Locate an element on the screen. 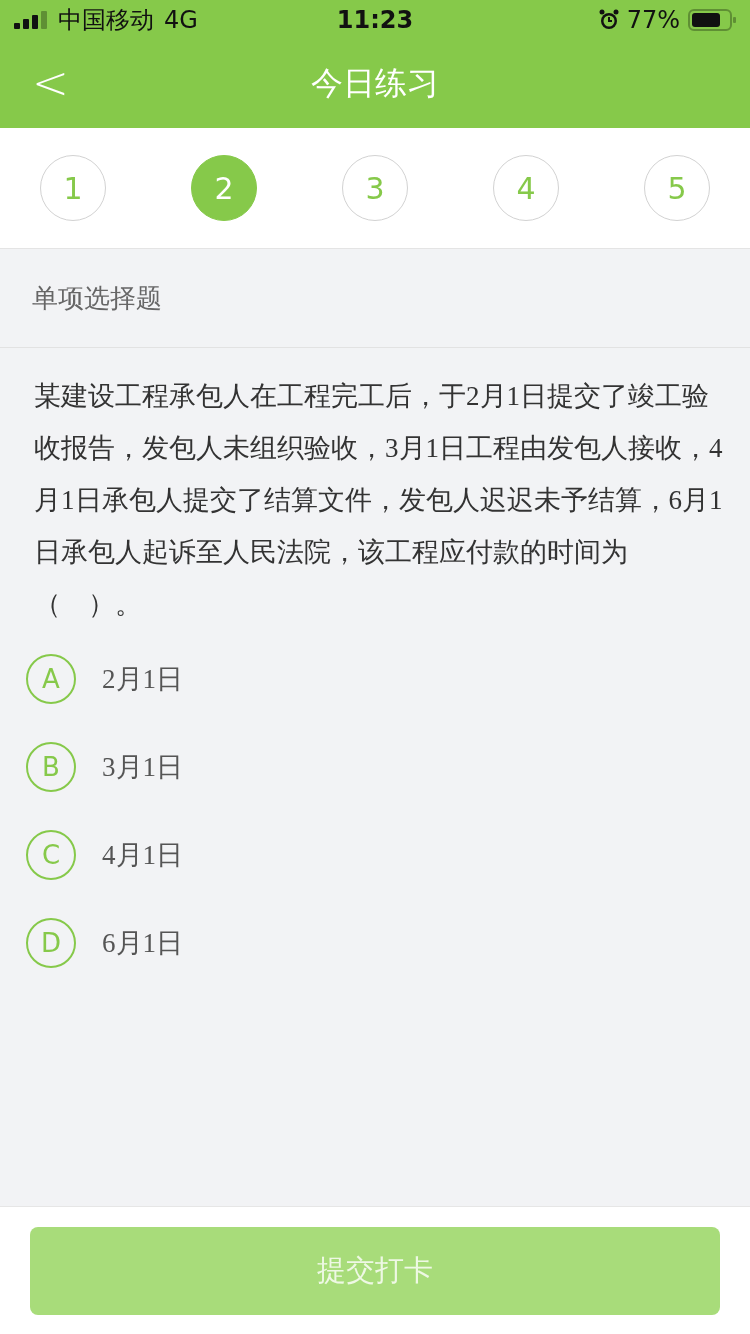 This screenshot has width=750, height=1334. question-number-tab: 3 is located at coordinates (375, 188).